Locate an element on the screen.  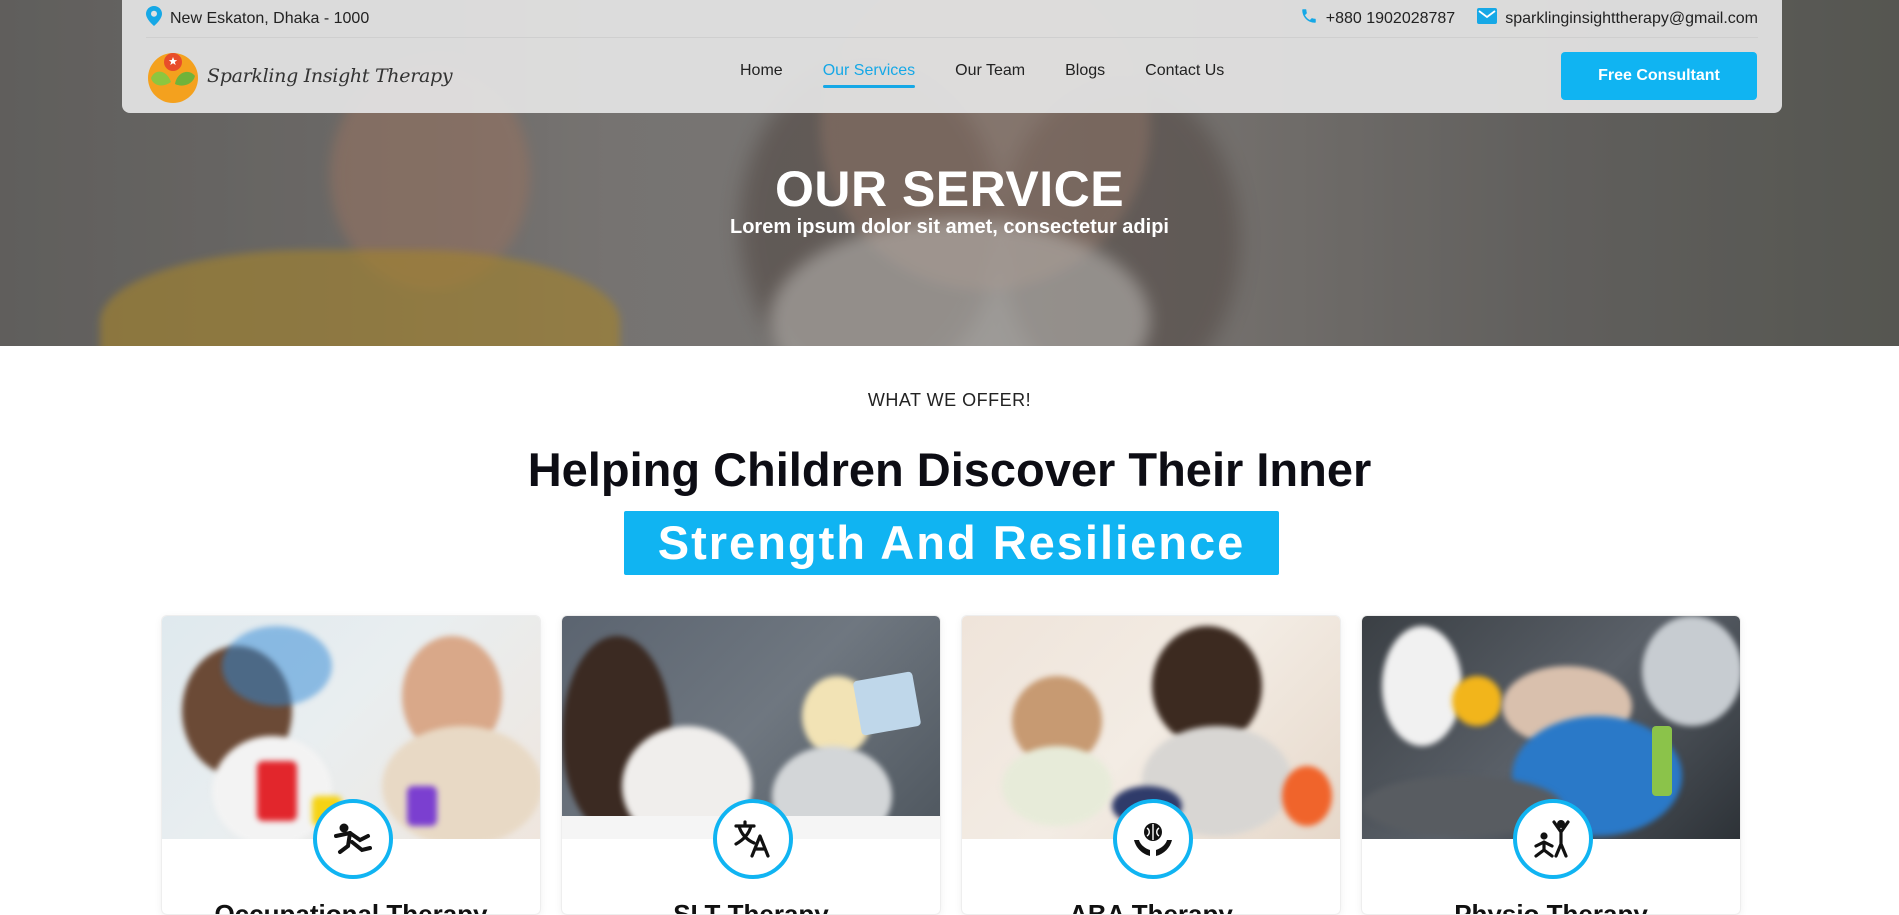
phone-text: +880 1902028787 is located at coordinates (1390, 18).